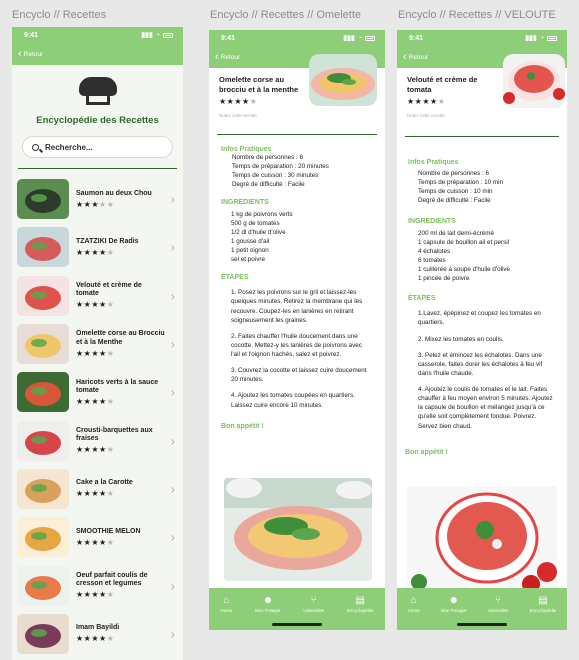  Describe the element at coordinates (259, 84) in the screenshot. I see `recipe-title: Omelette corse au brocciu et à la menthe` at that location.